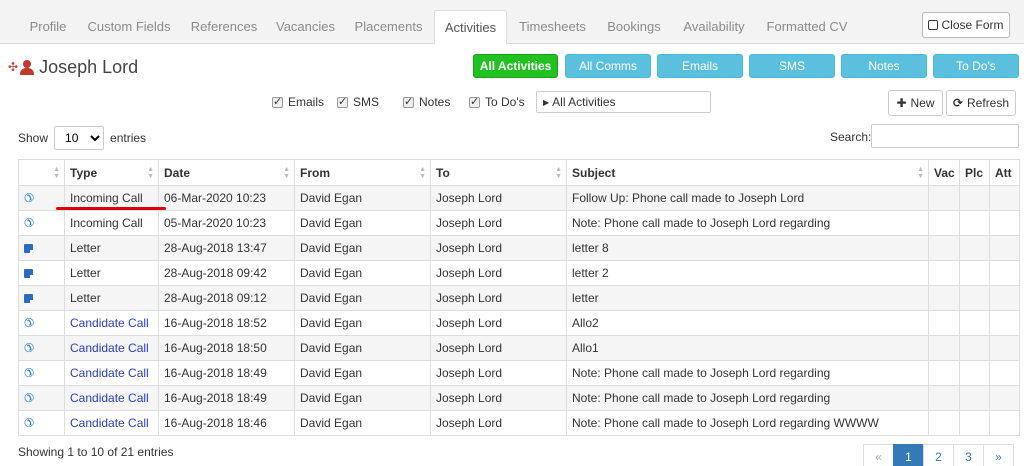 The height and width of the screenshot is (466, 1024). What do you see at coordinates (48, 27) in the screenshot?
I see `tab-profile: Profile` at bounding box center [48, 27].